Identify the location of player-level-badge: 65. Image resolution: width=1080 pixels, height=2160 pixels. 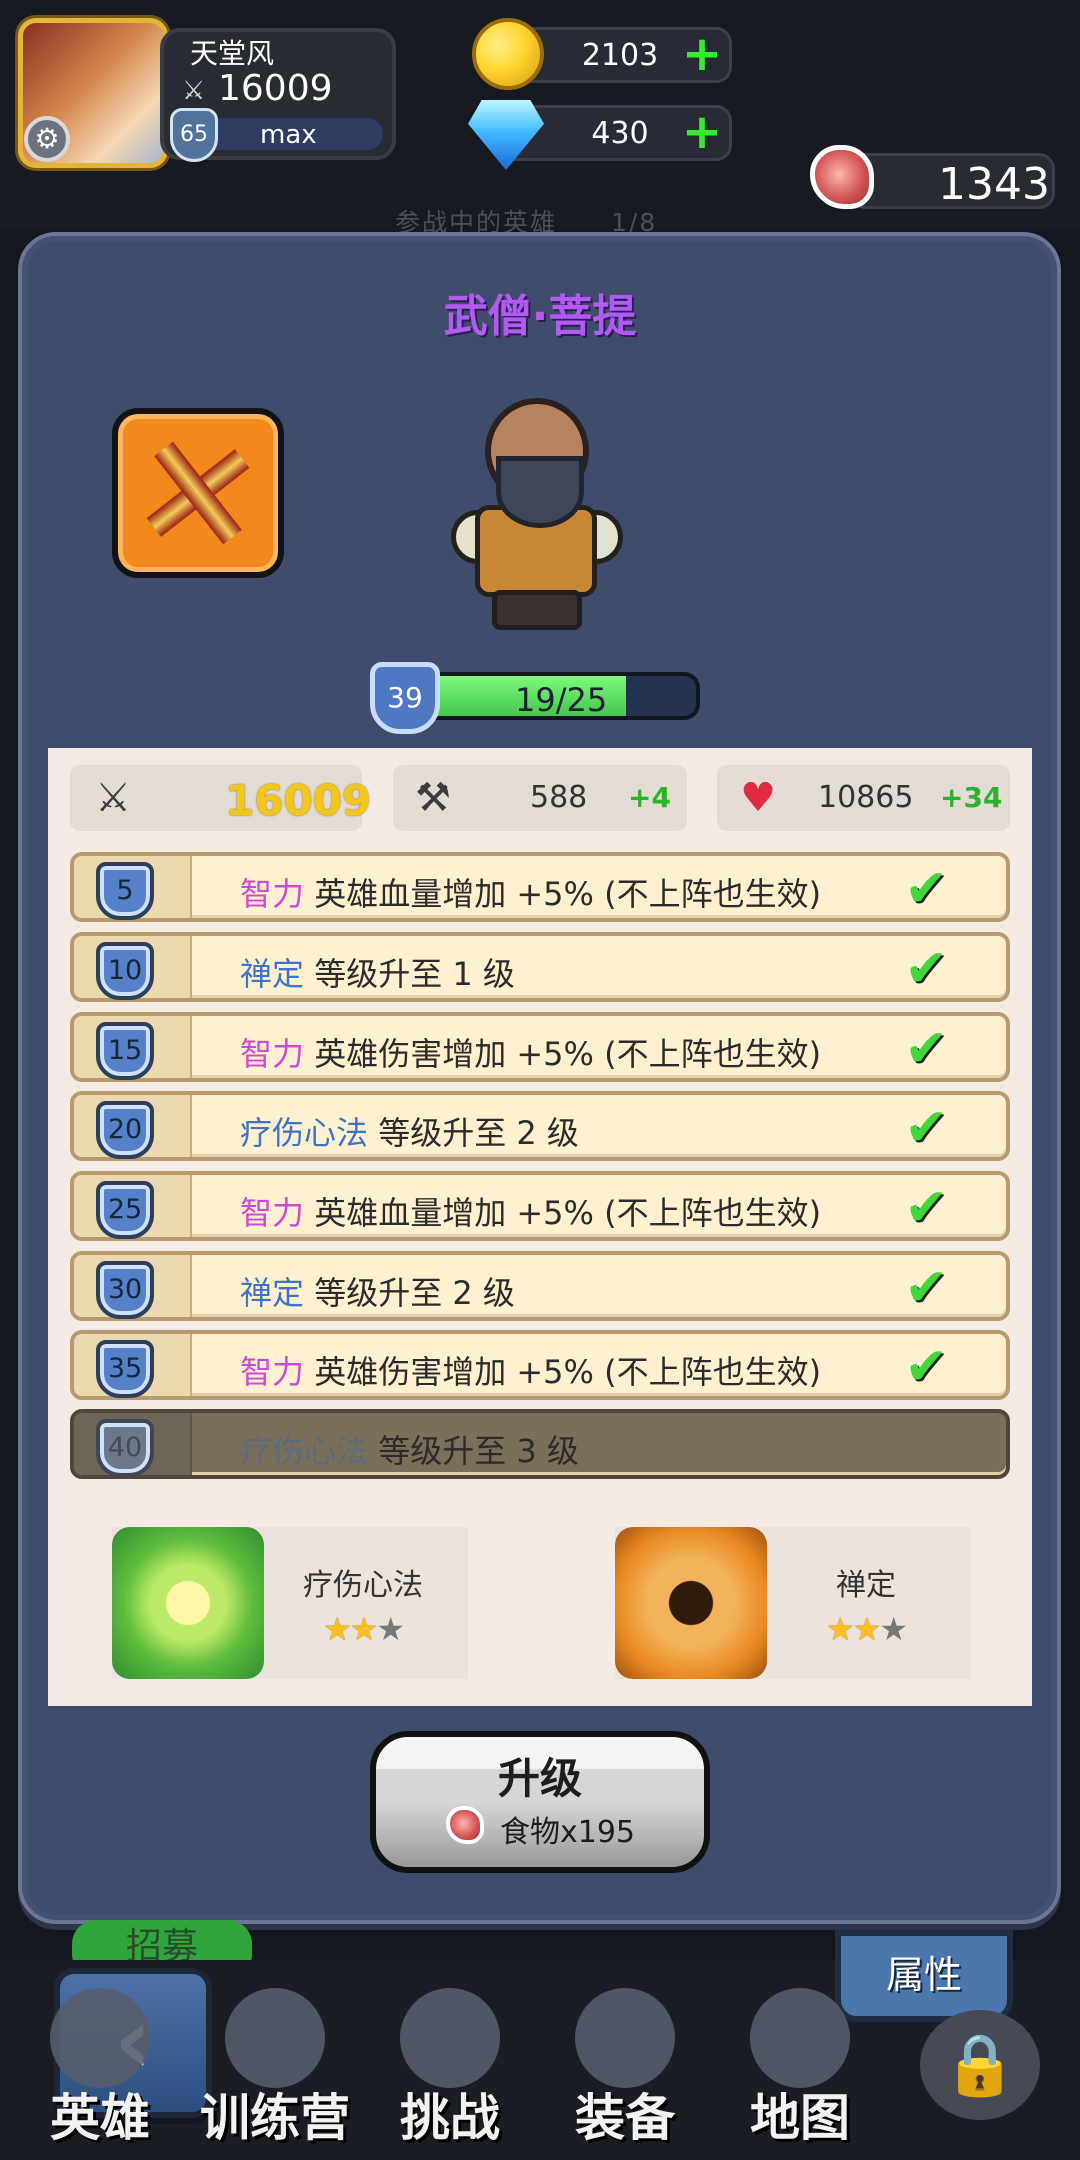
(194, 135).